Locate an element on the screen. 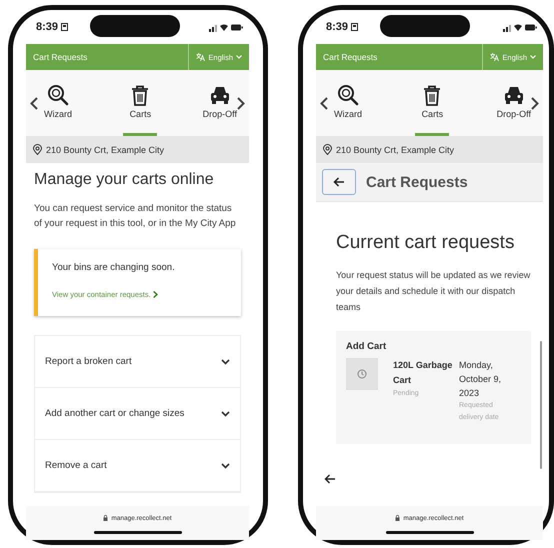 This screenshot has width=554, height=548. request-type: Add Cart is located at coordinates (367, 346).